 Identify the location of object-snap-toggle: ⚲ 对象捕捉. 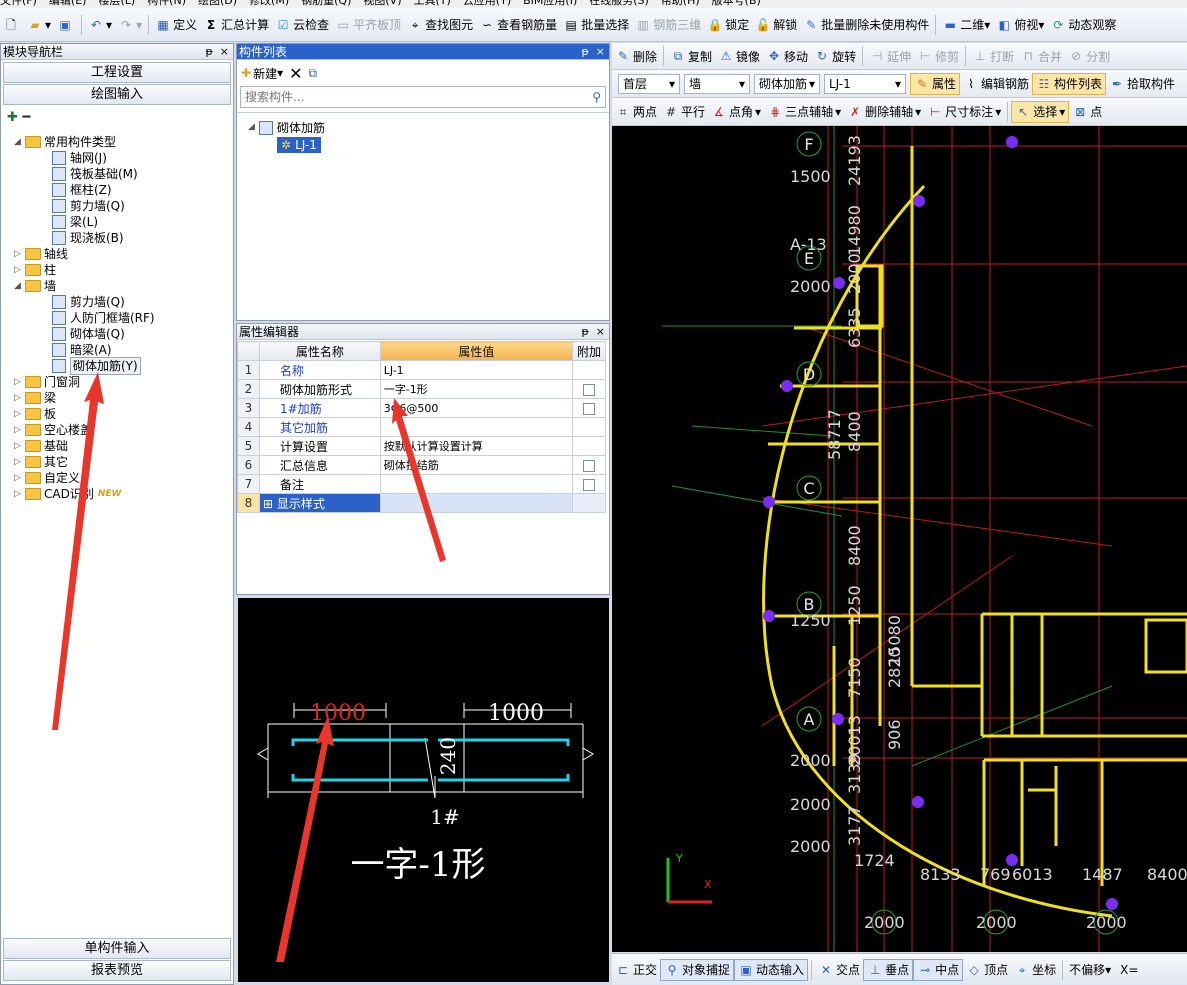
(697, 969).